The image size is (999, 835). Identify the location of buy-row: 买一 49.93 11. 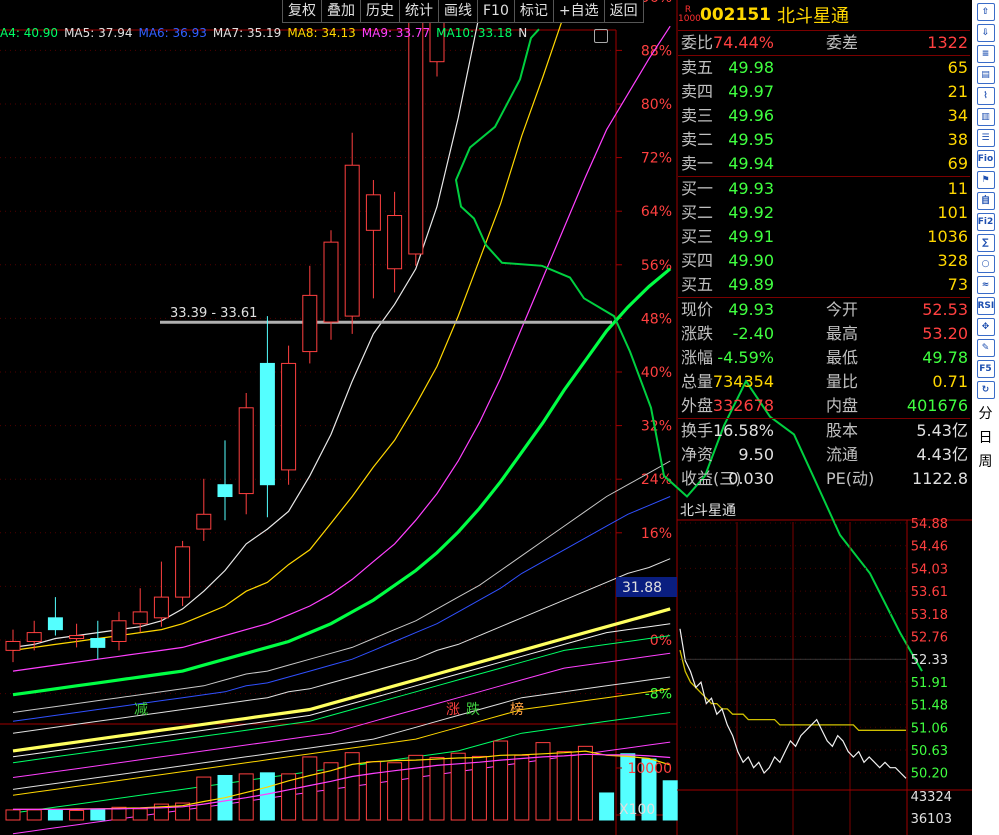
(824, 189).